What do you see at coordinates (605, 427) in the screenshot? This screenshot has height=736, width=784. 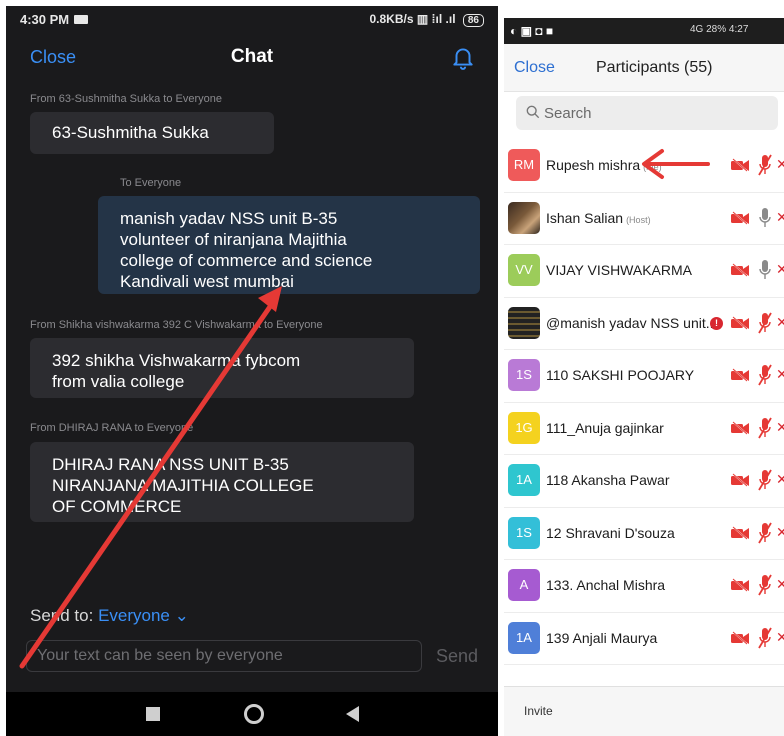 I see `participant-name: 111_Anuja gajinkar` at bounding box center [605, 427].